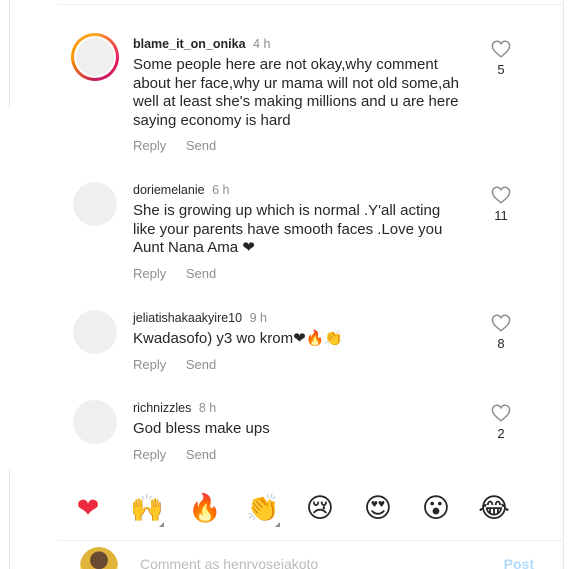  Describe the element at coordinates (262, 44) in the screenshot. I see `comment-time: 4 h` at that location.